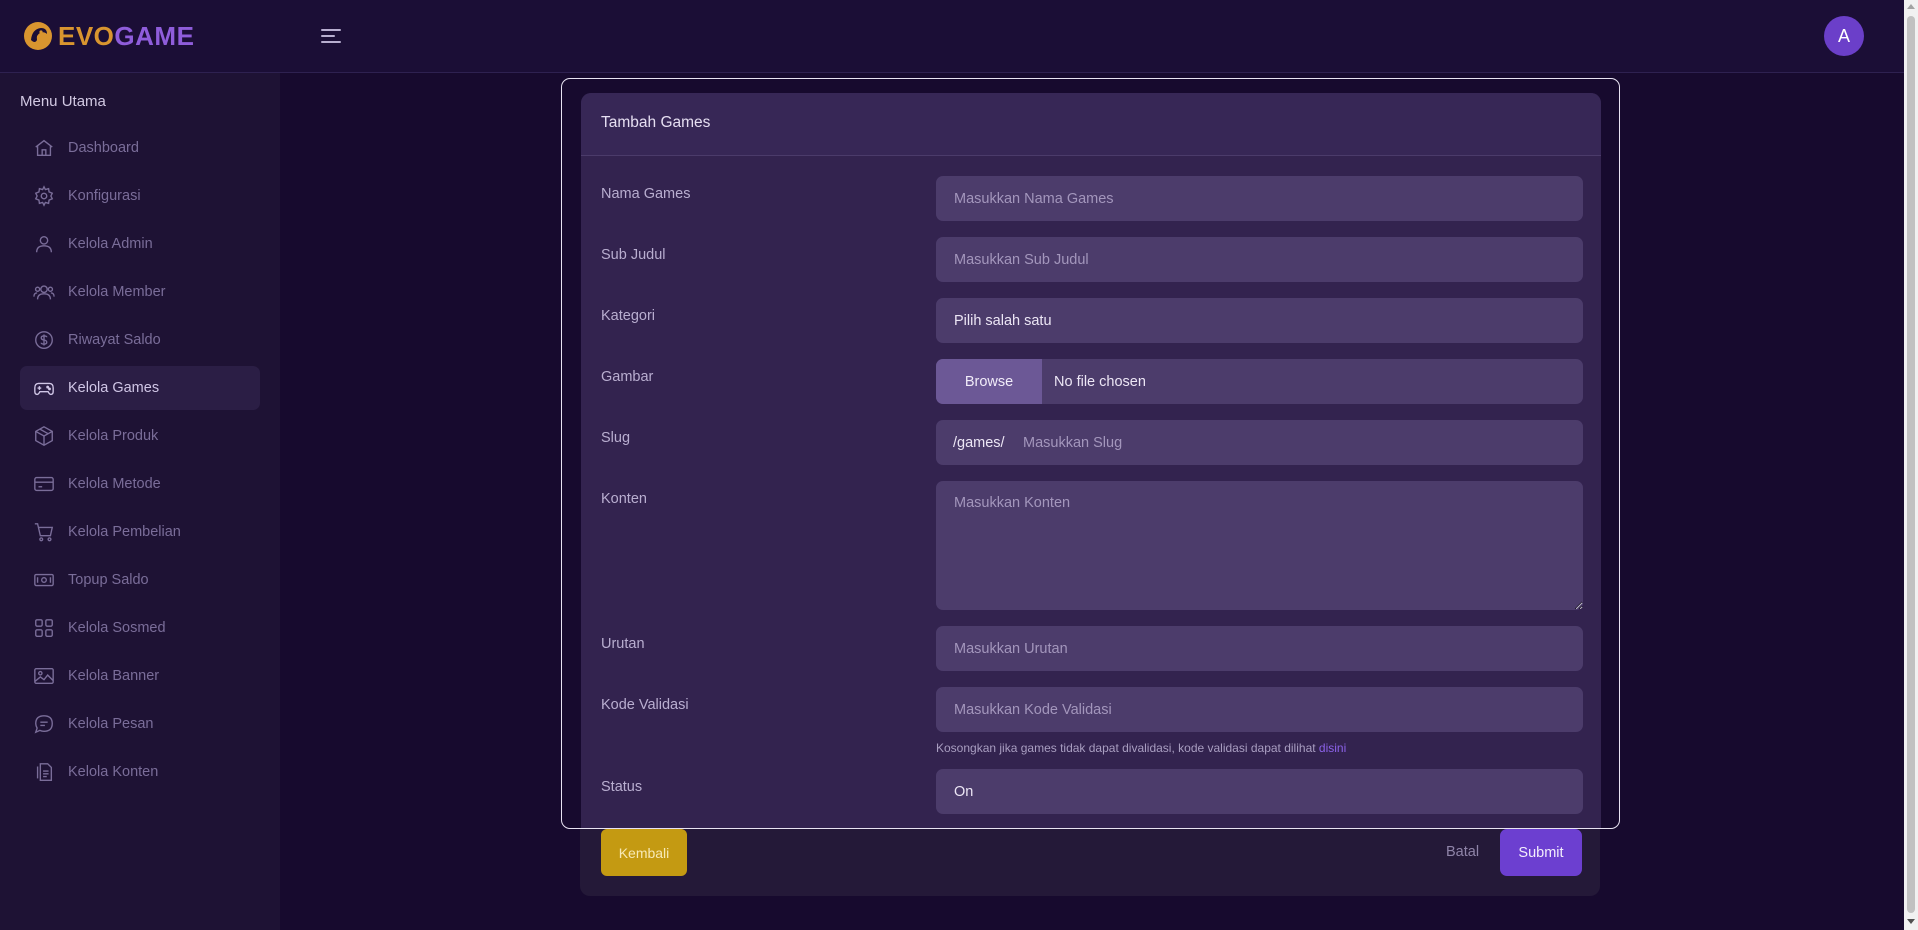  Describe the element at coordinates (331, 36) in the screenshot. I see `menu-toggle-icon` at that location.